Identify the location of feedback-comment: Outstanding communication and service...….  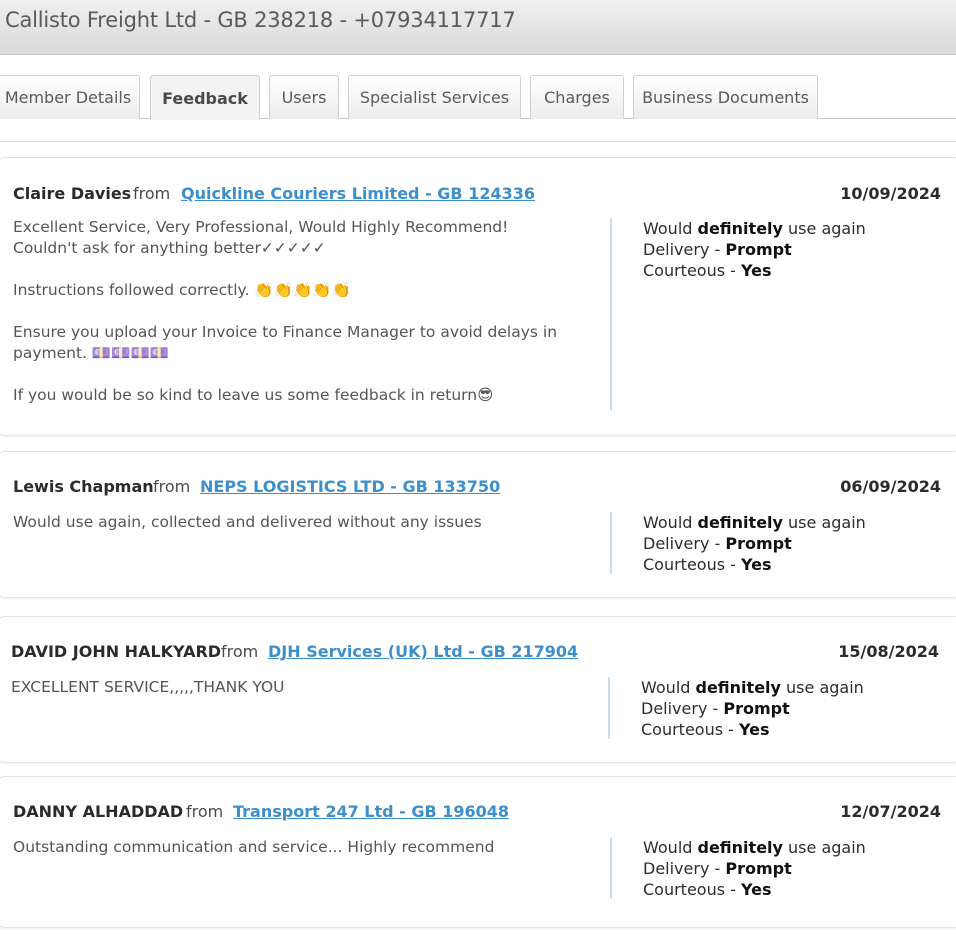
(298, 847).